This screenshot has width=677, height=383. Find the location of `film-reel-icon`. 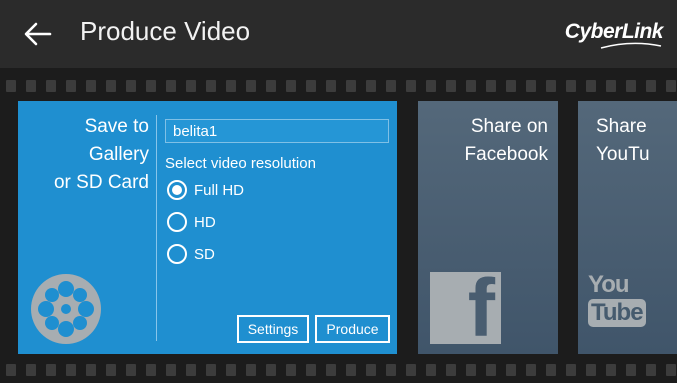

film-reel-icon is located at coordinates (66, 309).